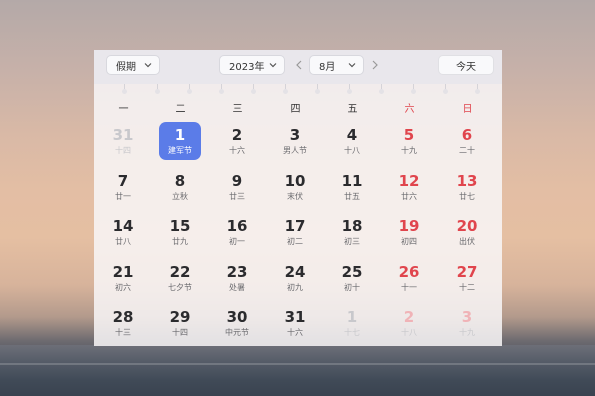 Image resolution: width=595 pixels, height=396 pixels. I want to click on chevron-down-icon, so click(273, 65).